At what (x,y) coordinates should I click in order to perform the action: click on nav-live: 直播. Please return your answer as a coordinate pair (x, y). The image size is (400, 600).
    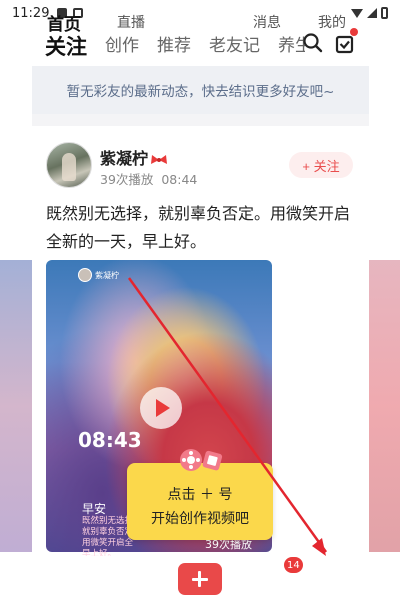
    Looking at the image, I should click on (131, 22).